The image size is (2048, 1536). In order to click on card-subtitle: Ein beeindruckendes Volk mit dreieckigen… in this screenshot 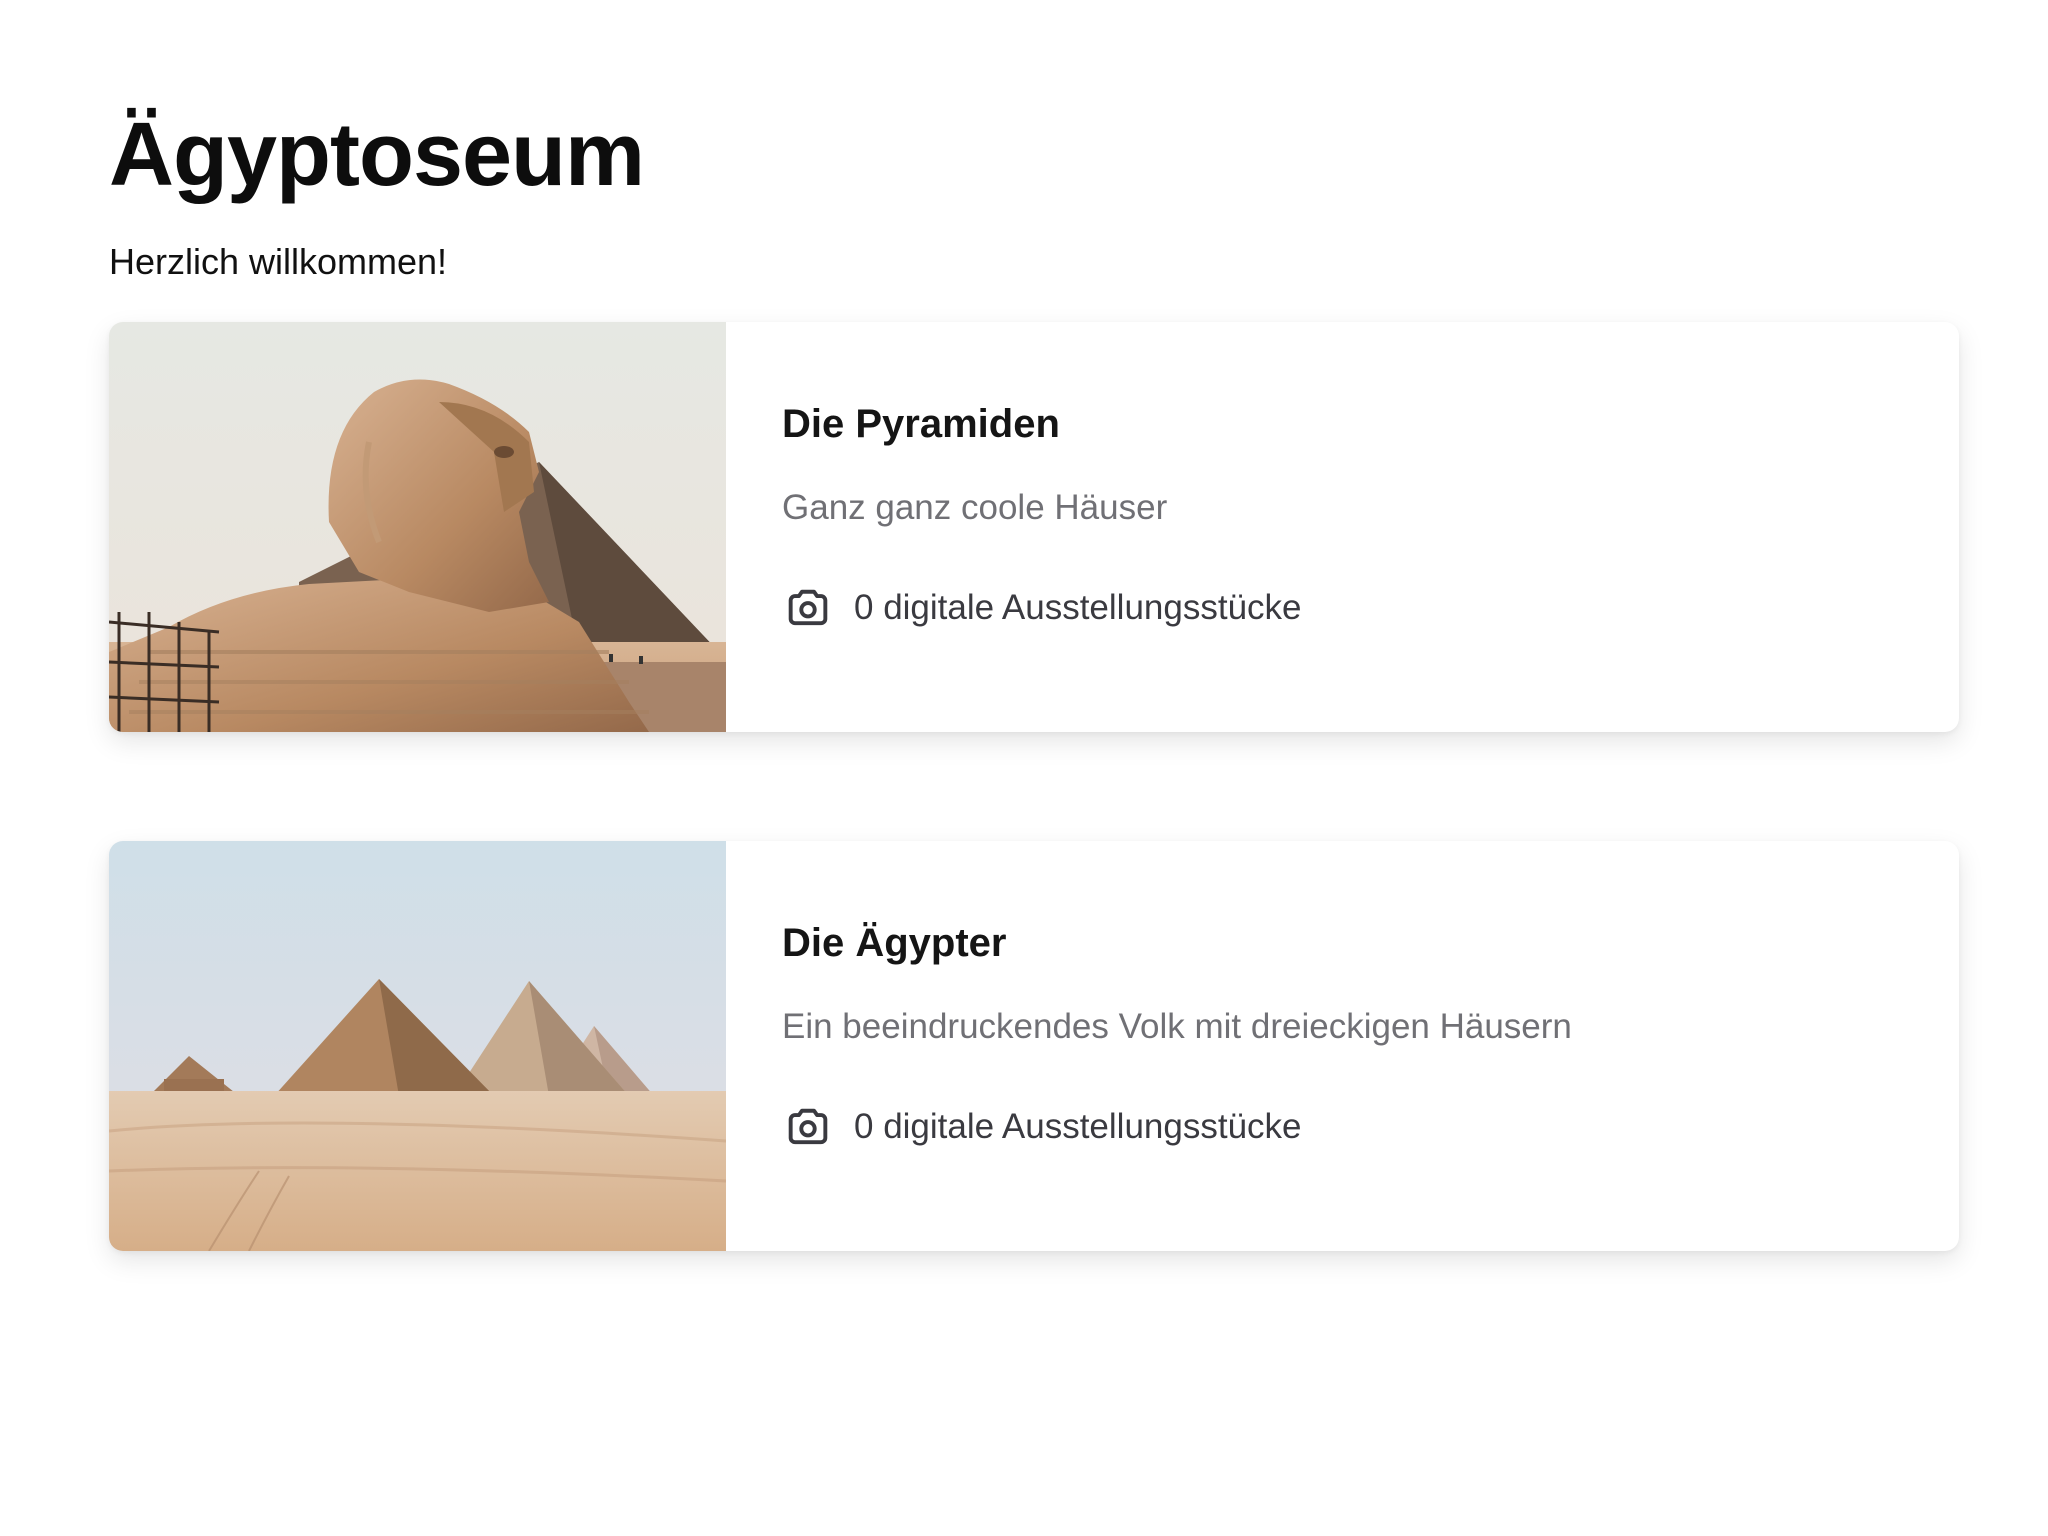, I will do `click(1177, 1026)`.